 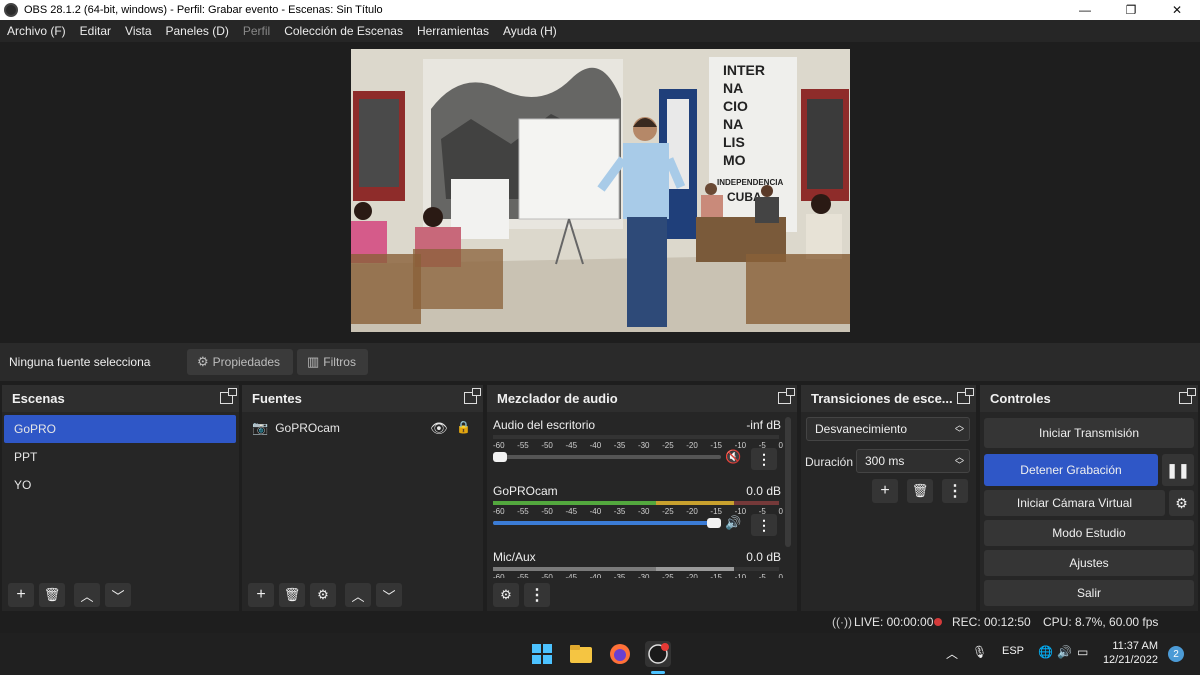 What do you see at coordinates (530, 31) in the screenshot?
I see `menu-ayuda: Ayuda (H)` at bounding box center [530, 31].